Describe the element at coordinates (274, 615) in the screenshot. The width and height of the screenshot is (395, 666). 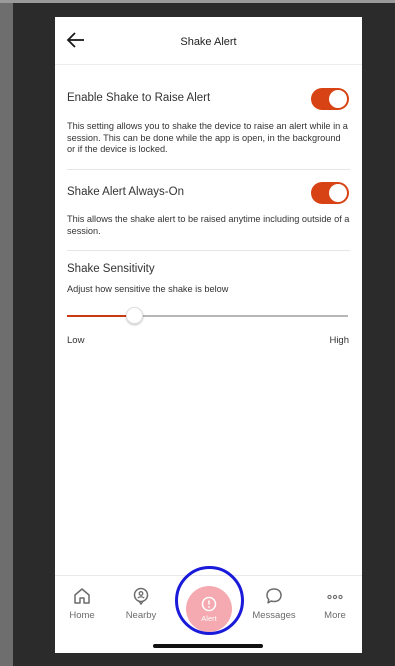
I see `tab-label: Messages` at that location.